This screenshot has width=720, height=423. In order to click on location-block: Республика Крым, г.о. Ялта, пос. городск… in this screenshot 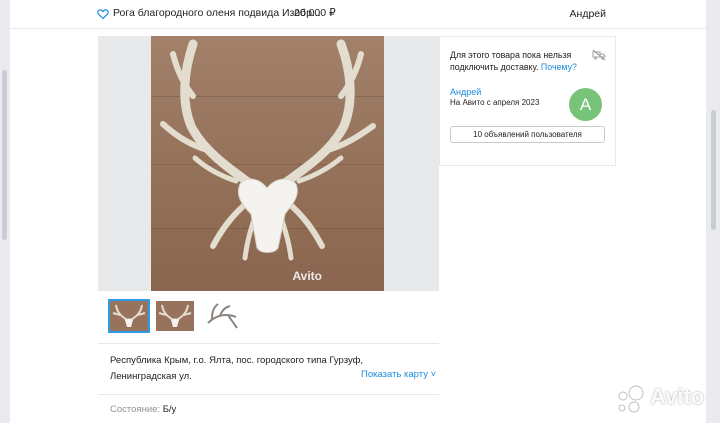, I will do `click(268, 369)`.